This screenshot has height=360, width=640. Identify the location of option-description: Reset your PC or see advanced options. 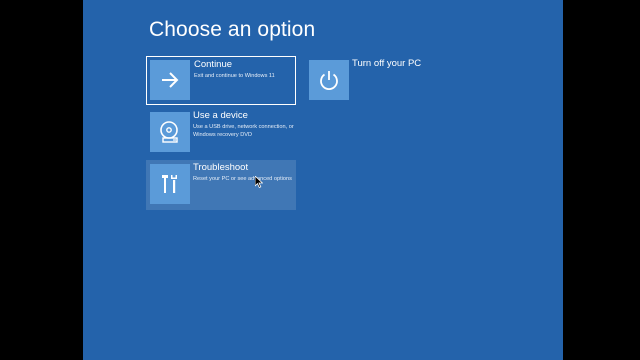
(242, 179).